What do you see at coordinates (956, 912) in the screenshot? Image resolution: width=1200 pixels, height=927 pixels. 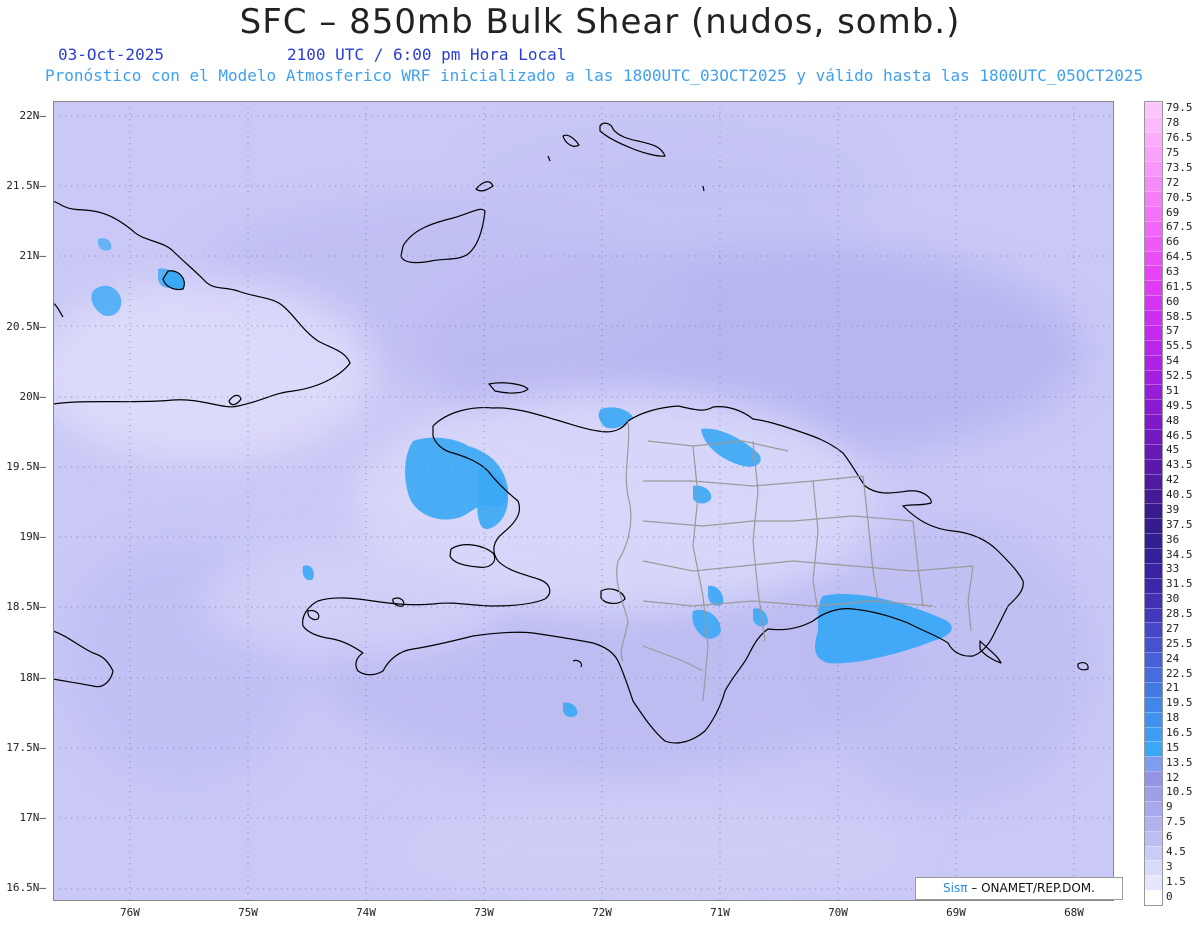 I see `lon-label: 69W` at bounding box center [956, 912].